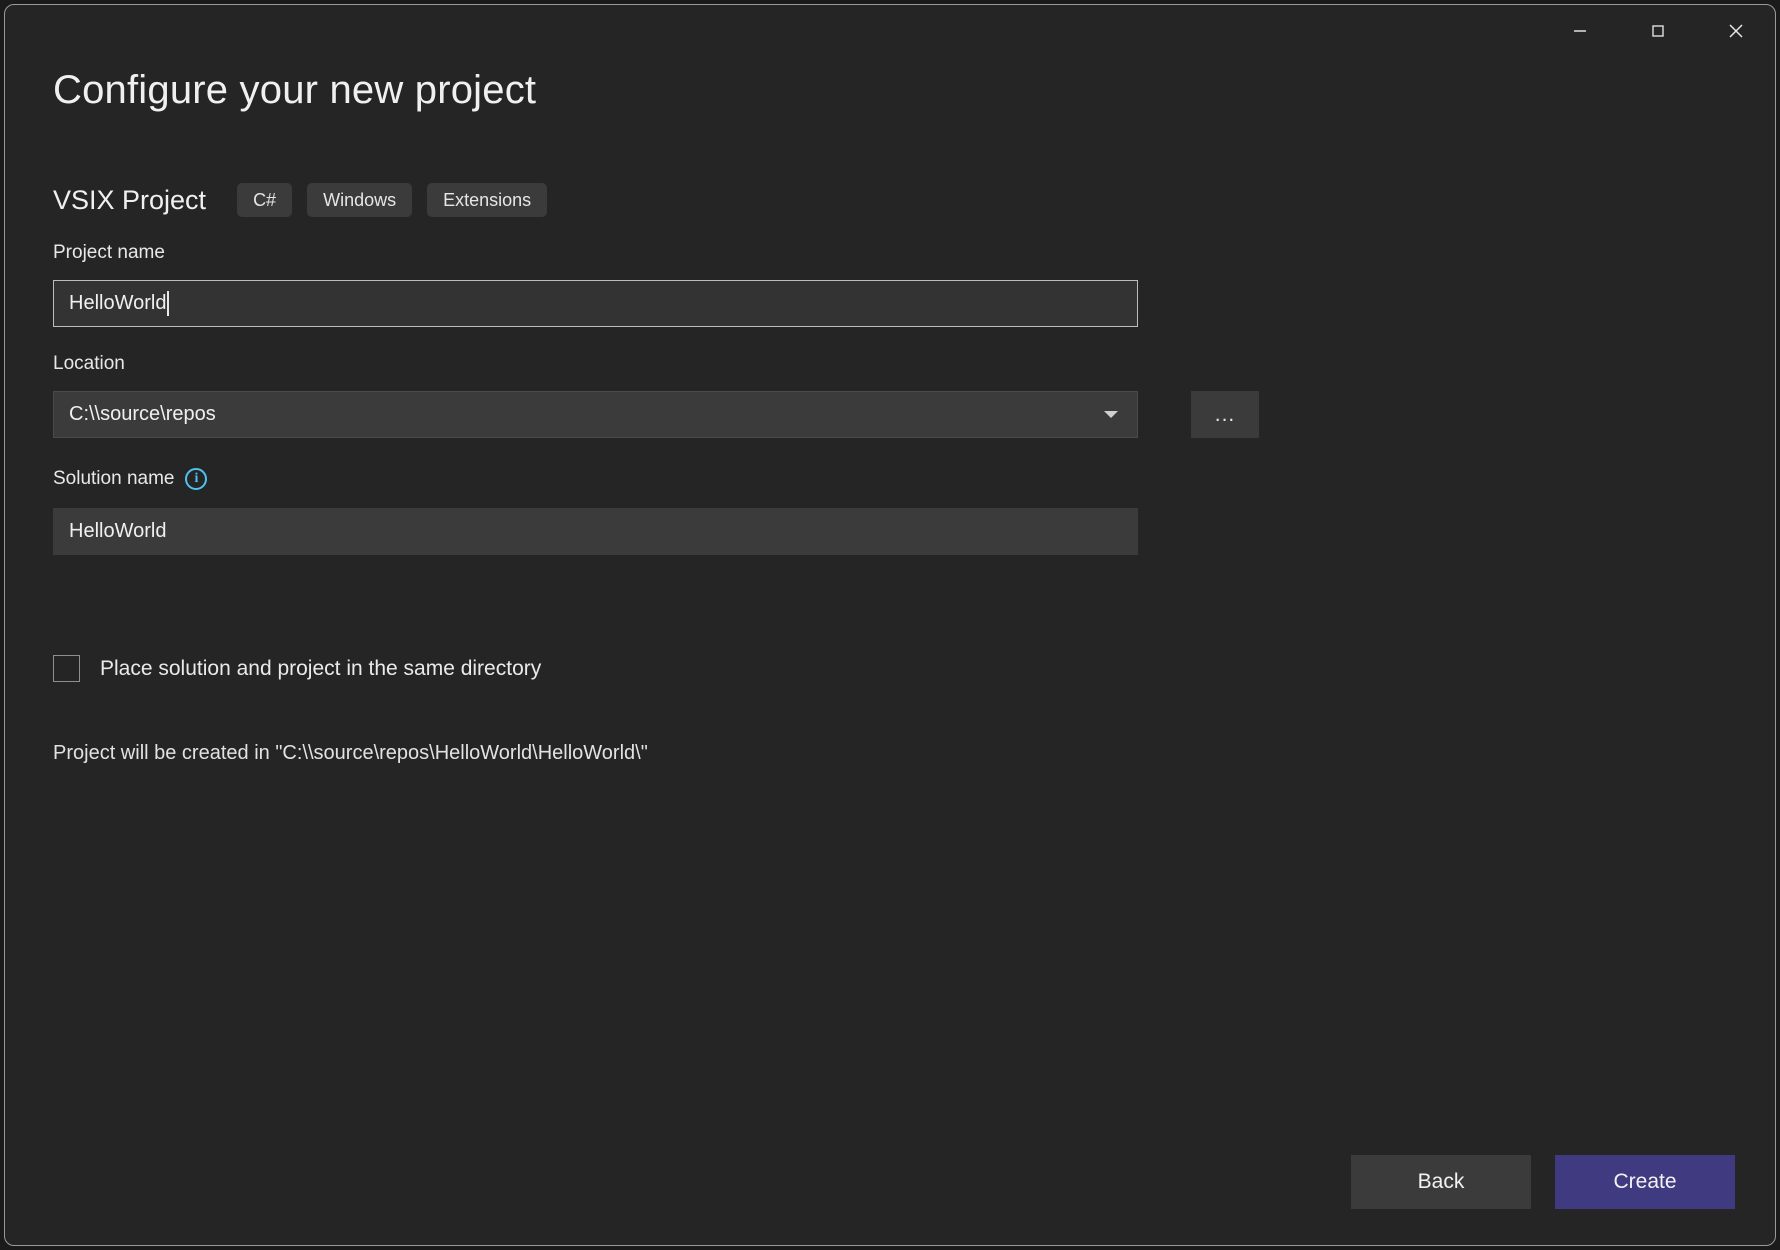  Describe the element at coordinates (66, 668) in the screenshot. I see `same-directory-checkbox` at that location.